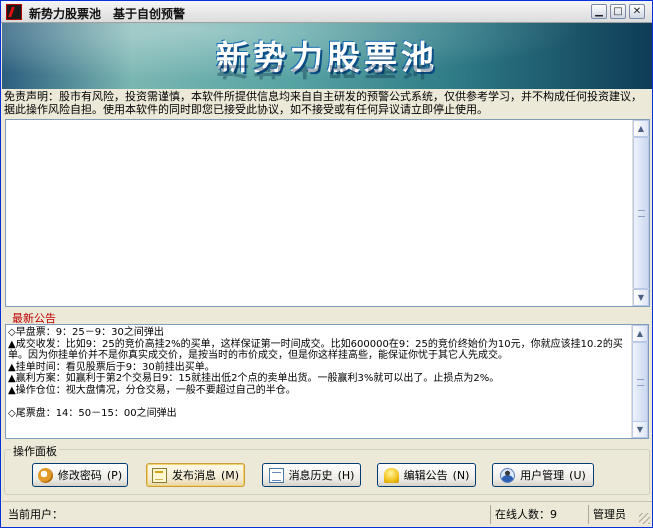  What do you see at coordinates (86, 332) in the screenshot?
I see `notice-line: ◇早盘票：9：25－9：30之间弹出` at bounding box center [86, 332].